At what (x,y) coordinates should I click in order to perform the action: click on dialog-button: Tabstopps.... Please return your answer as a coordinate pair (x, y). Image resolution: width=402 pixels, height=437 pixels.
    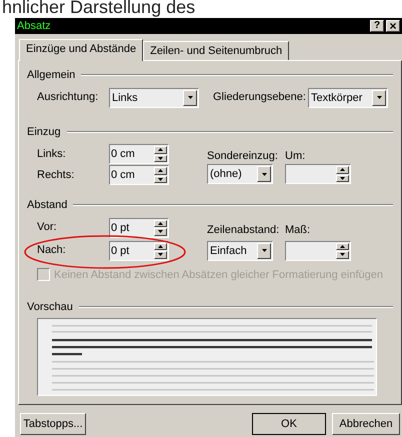
    Looking at the image, I should click on (53, 424).